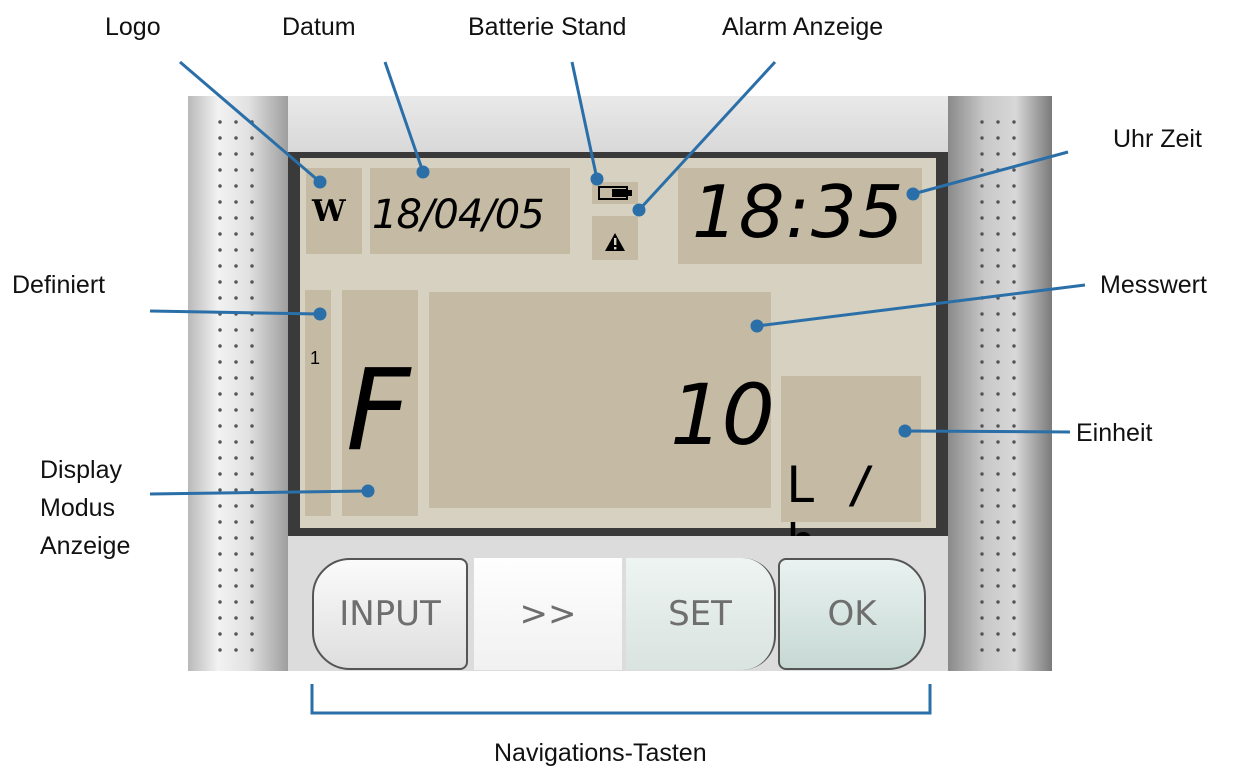 This screenshot has width=1247, height=778. I want to click on callout-line-logo, so click(250, 122).